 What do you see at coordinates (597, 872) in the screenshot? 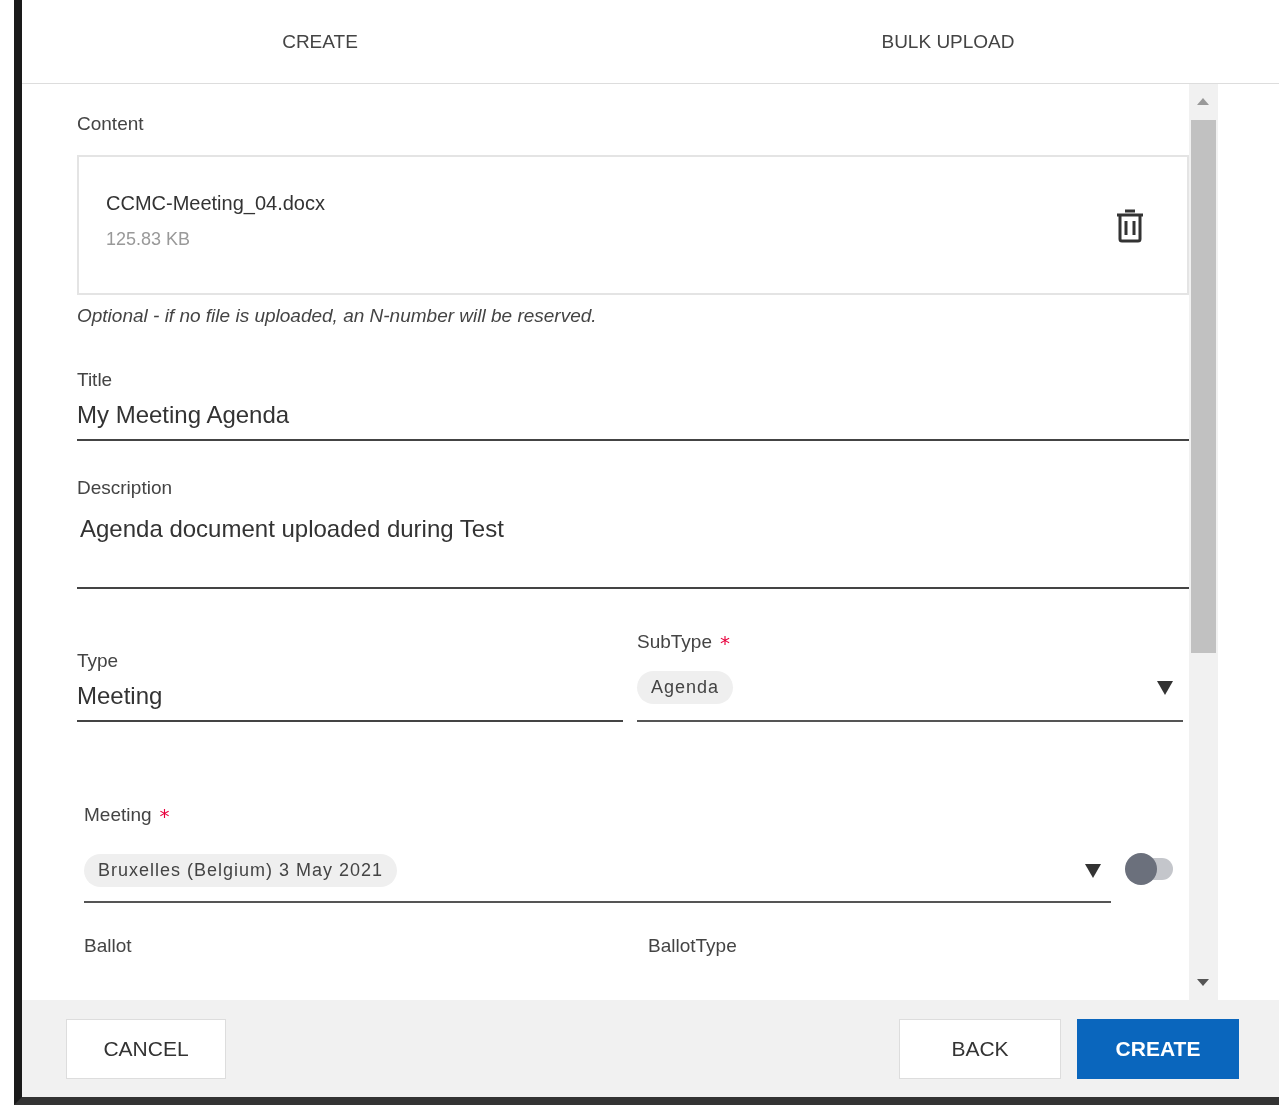
I see `meeting-select: Bruxelles (Belgium) 3 May 2021` at bounding box center [597, 872].